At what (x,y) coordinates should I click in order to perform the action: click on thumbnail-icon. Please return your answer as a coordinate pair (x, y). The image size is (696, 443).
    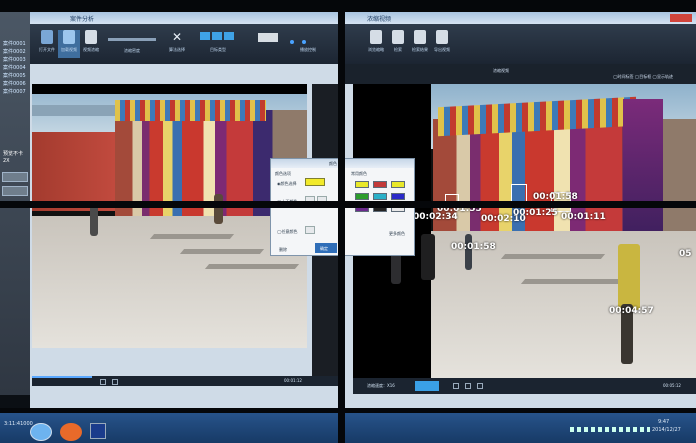
    Looking at the image, I should click on (376, 37).